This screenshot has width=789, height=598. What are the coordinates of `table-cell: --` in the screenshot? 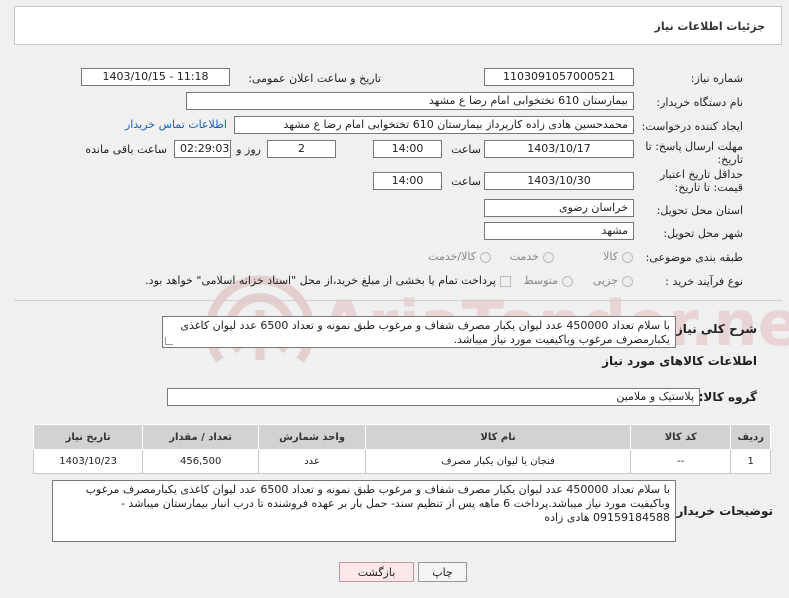 It's located at (681, 461).